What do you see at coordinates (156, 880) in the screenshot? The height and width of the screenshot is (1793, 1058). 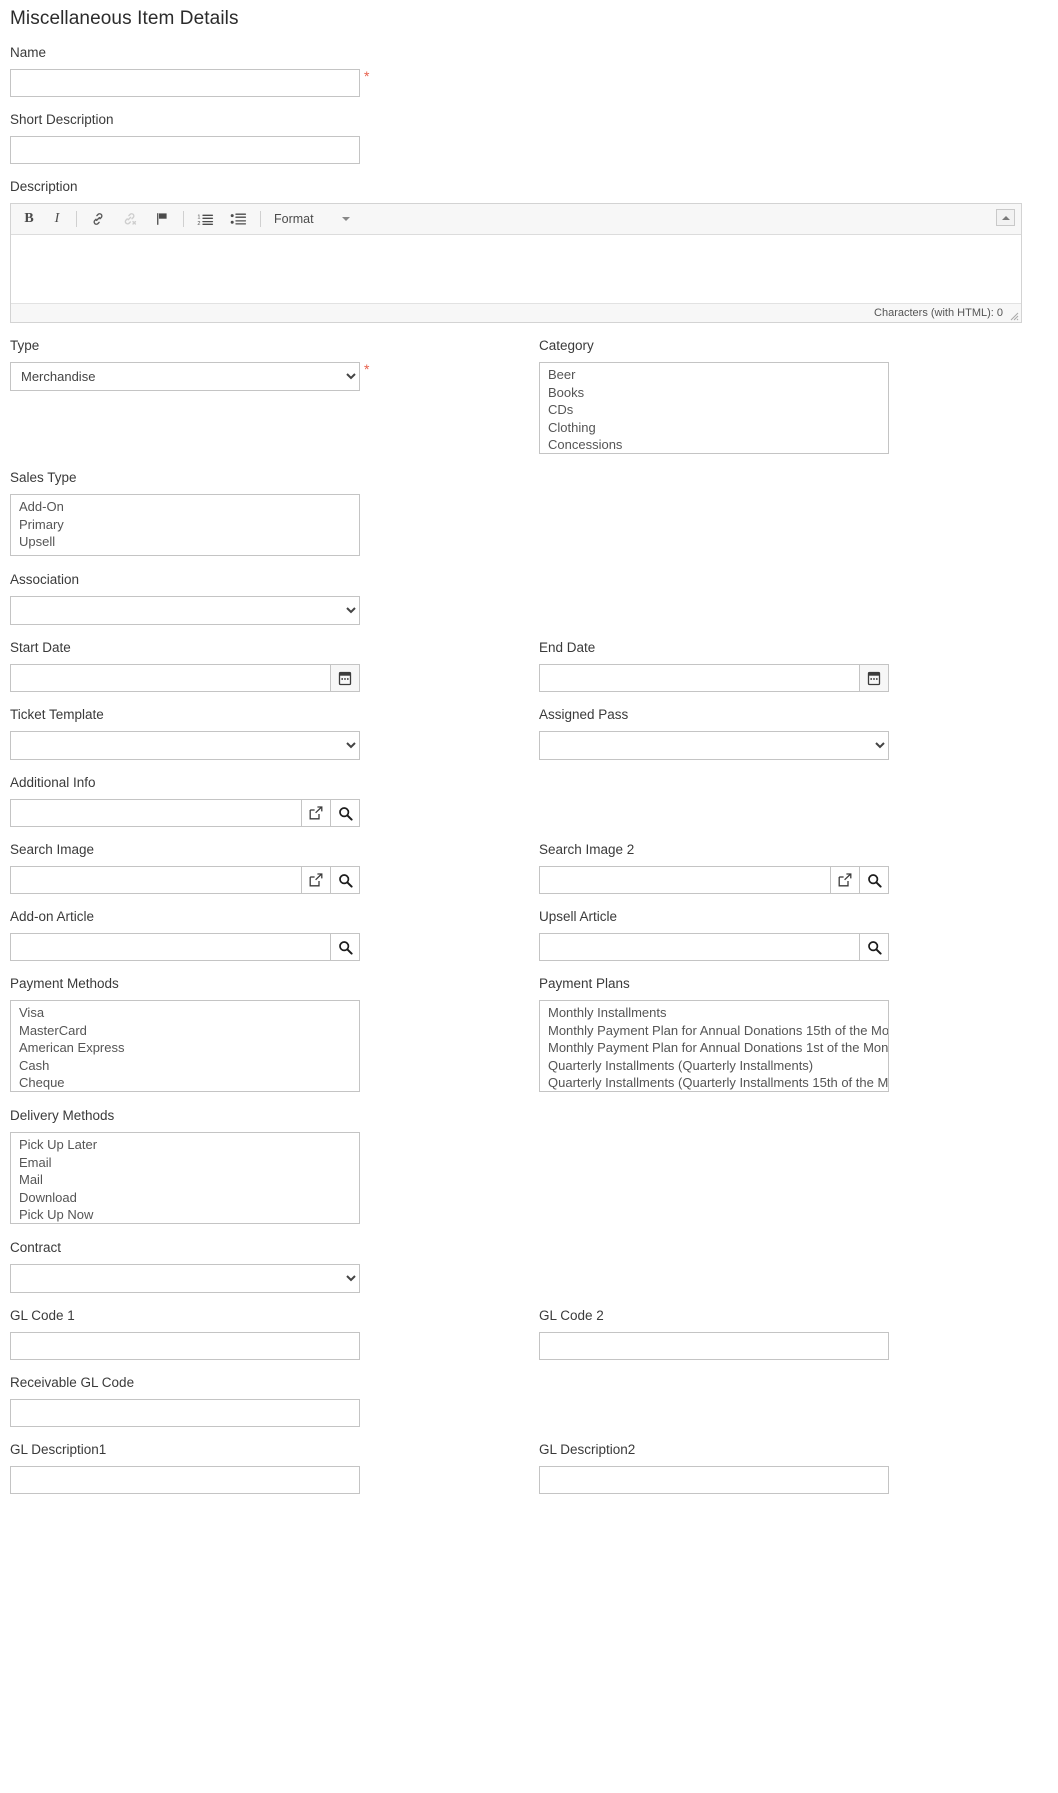 I see `search-image-input` at bounding box center [156, 880].